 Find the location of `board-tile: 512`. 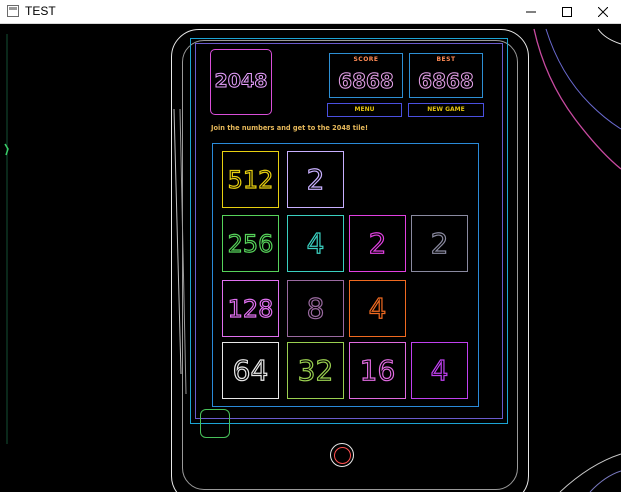

board-tile: 512 is located at coordinates (250, 179).